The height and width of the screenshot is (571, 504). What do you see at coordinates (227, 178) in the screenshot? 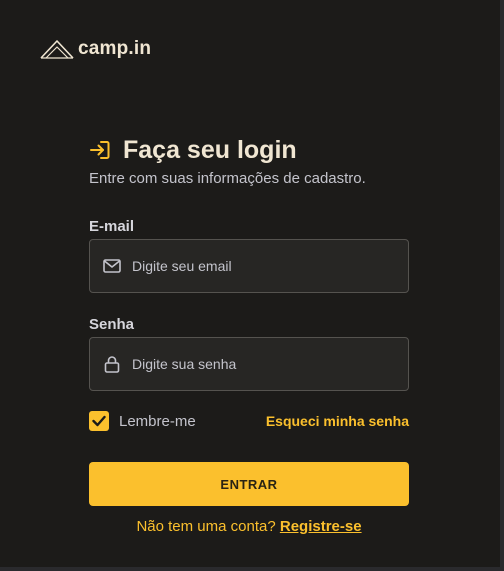
I see `page-subtitle: Entre com suas informações de cadastro.` at bounding box center [227, 178].